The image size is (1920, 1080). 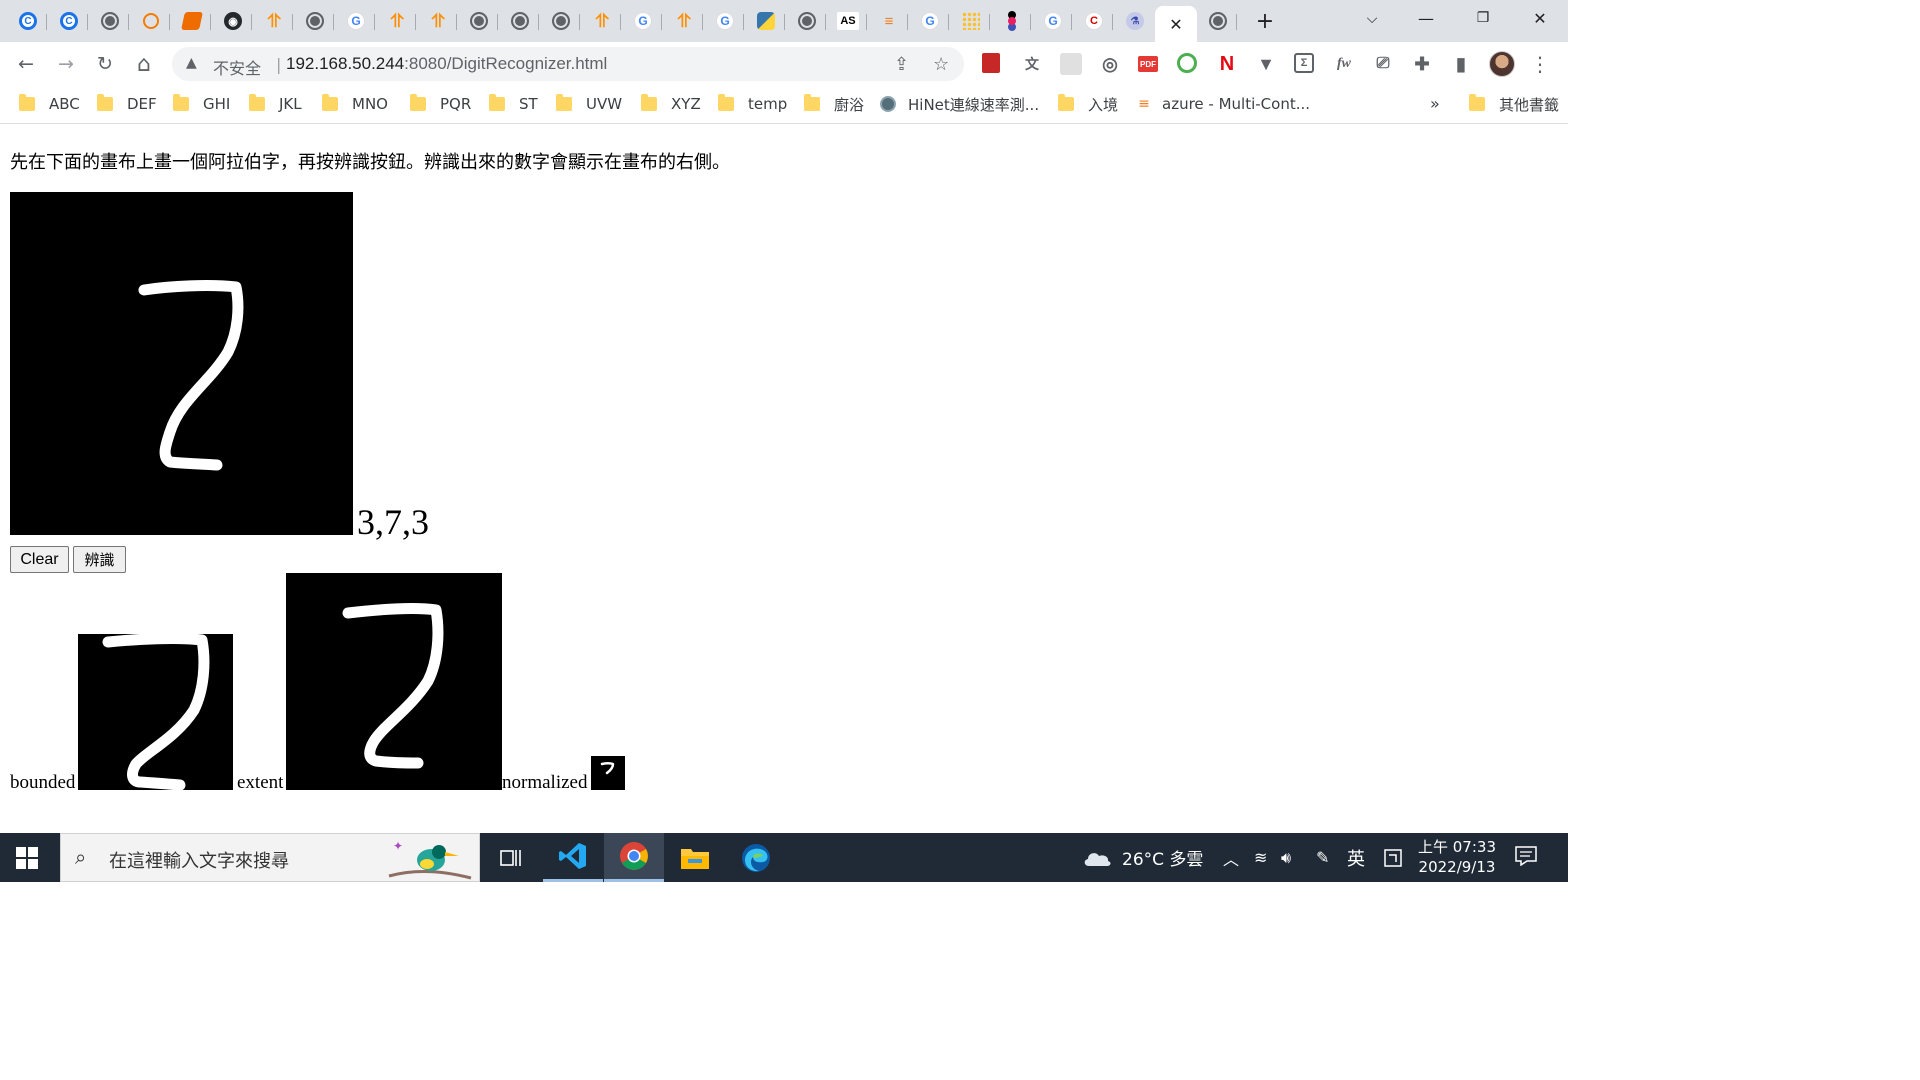 I want to click on drawing-canvas, so click(x=181, y=363).